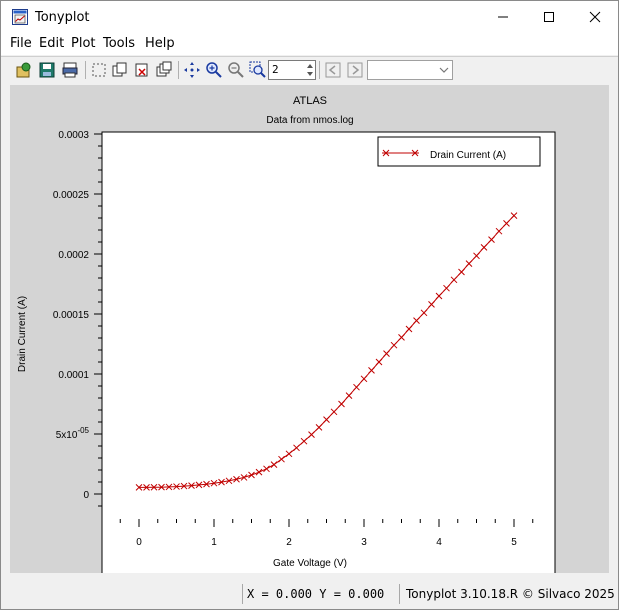 This screenshot has width=619, height=610. I want to click on y-tick-label: 0, so click(86, 495).